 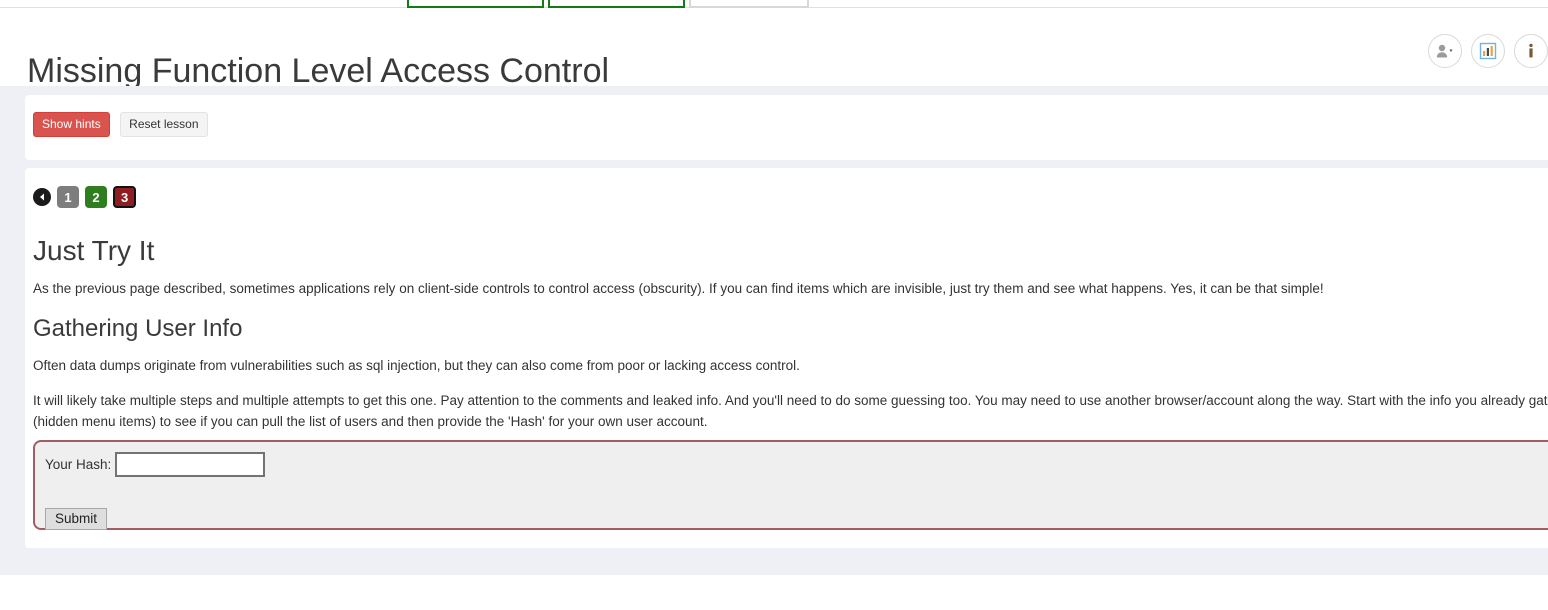 What do you see at coordinates (164, 124) in the screenshot?
I see `reset-lesson-button: Reset lesson` at bounding box center [164, 124].